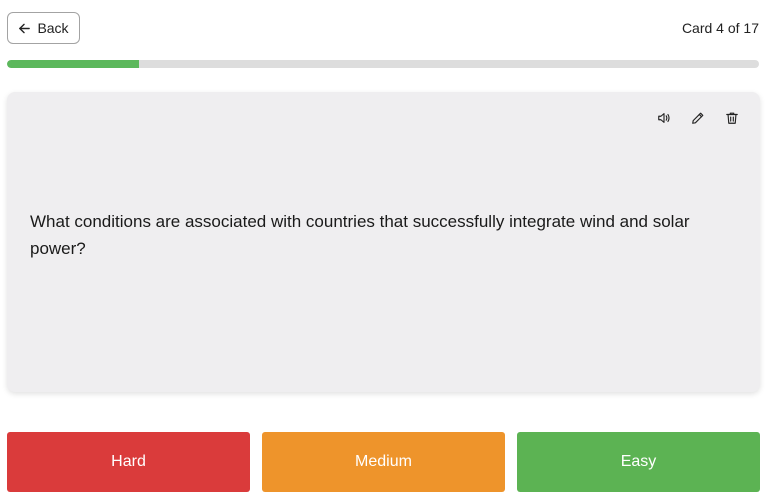  Describe the element at coordinates (24, 28) in the screenshot. I see `arrow-left-icon` at that location.